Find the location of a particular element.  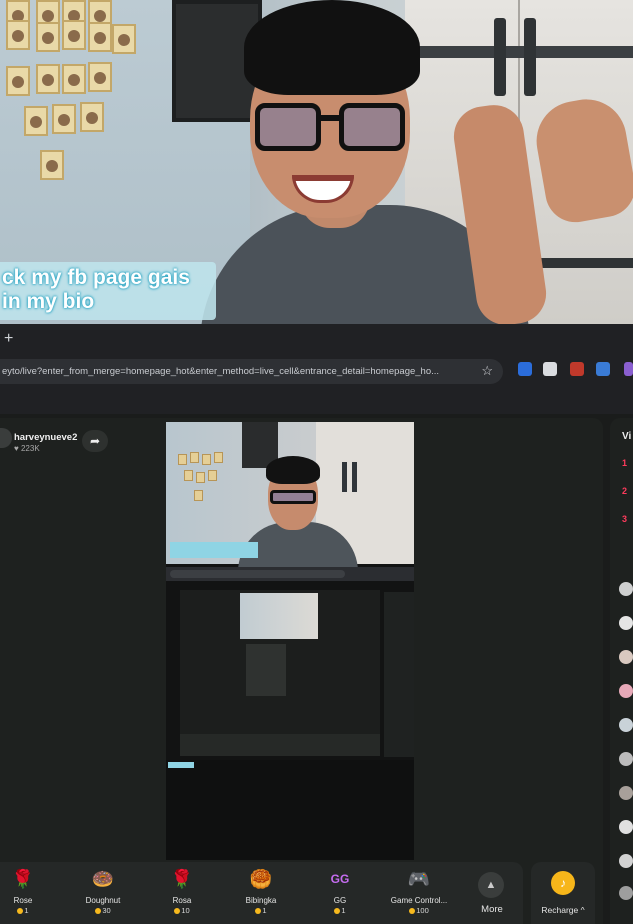

new-tab-button: + is located at coordinates (8, 339).